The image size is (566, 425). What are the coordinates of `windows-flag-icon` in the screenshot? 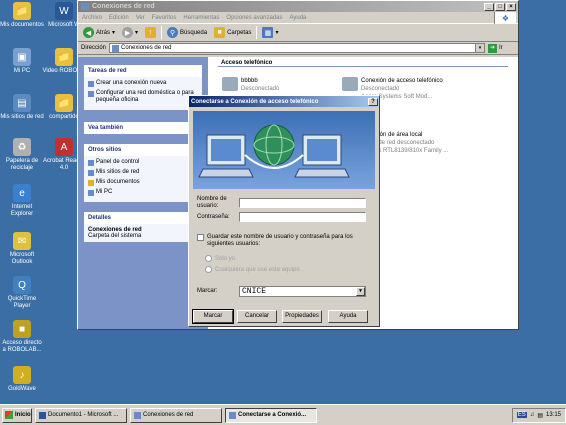 It's located at (9, 415).